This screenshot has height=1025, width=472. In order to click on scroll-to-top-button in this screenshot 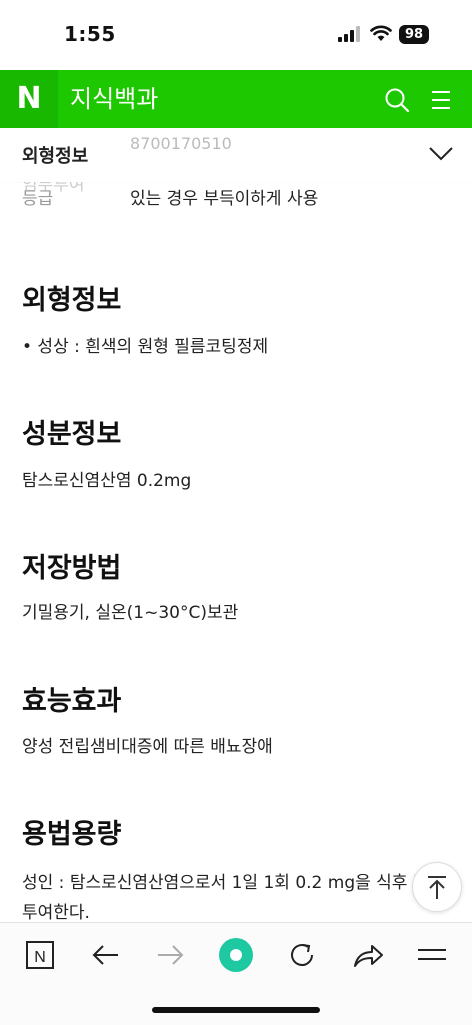, I will do `click(437, 887)`.